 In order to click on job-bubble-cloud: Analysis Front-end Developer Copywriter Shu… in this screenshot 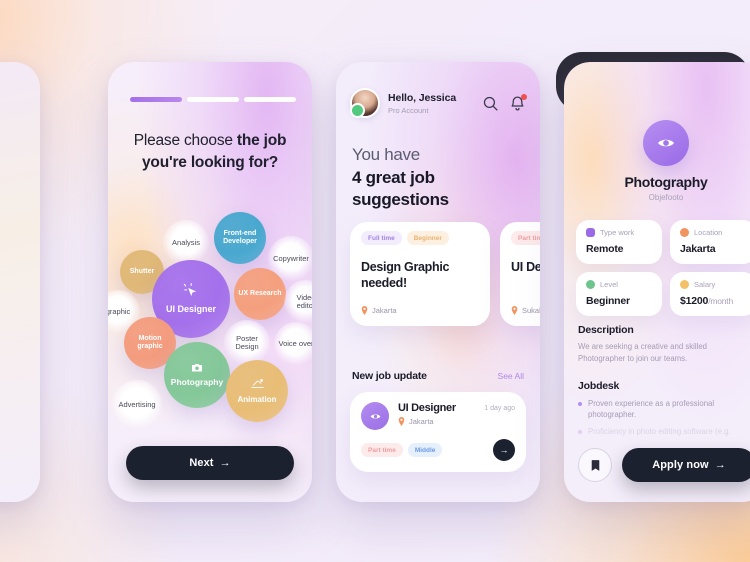, I will do `click(210, 337)`.